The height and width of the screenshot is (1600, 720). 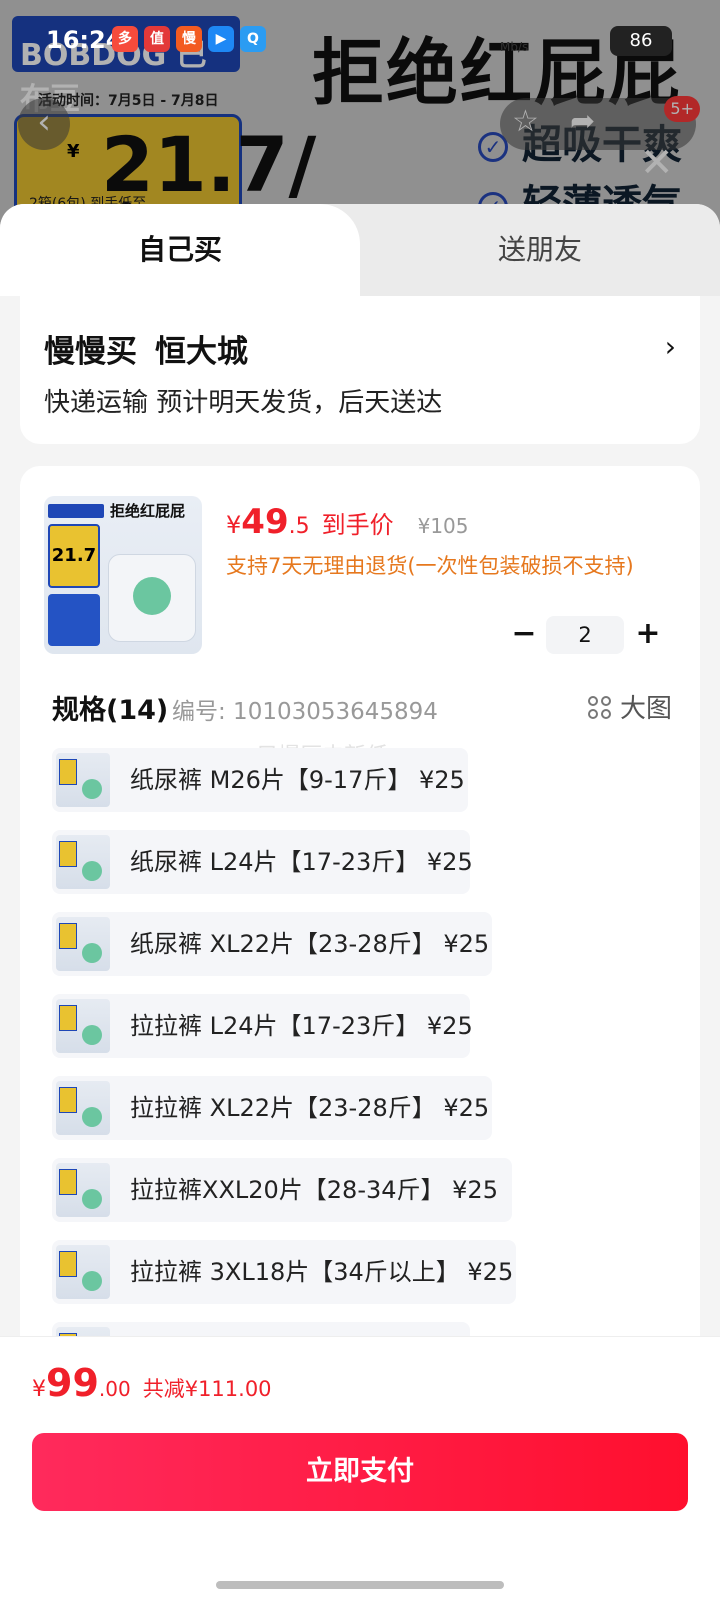 What do you see at coordinates (180, 250) in the screenshot?
I see `tab-self-buy: 自己买` at bounding box center [180, 250].